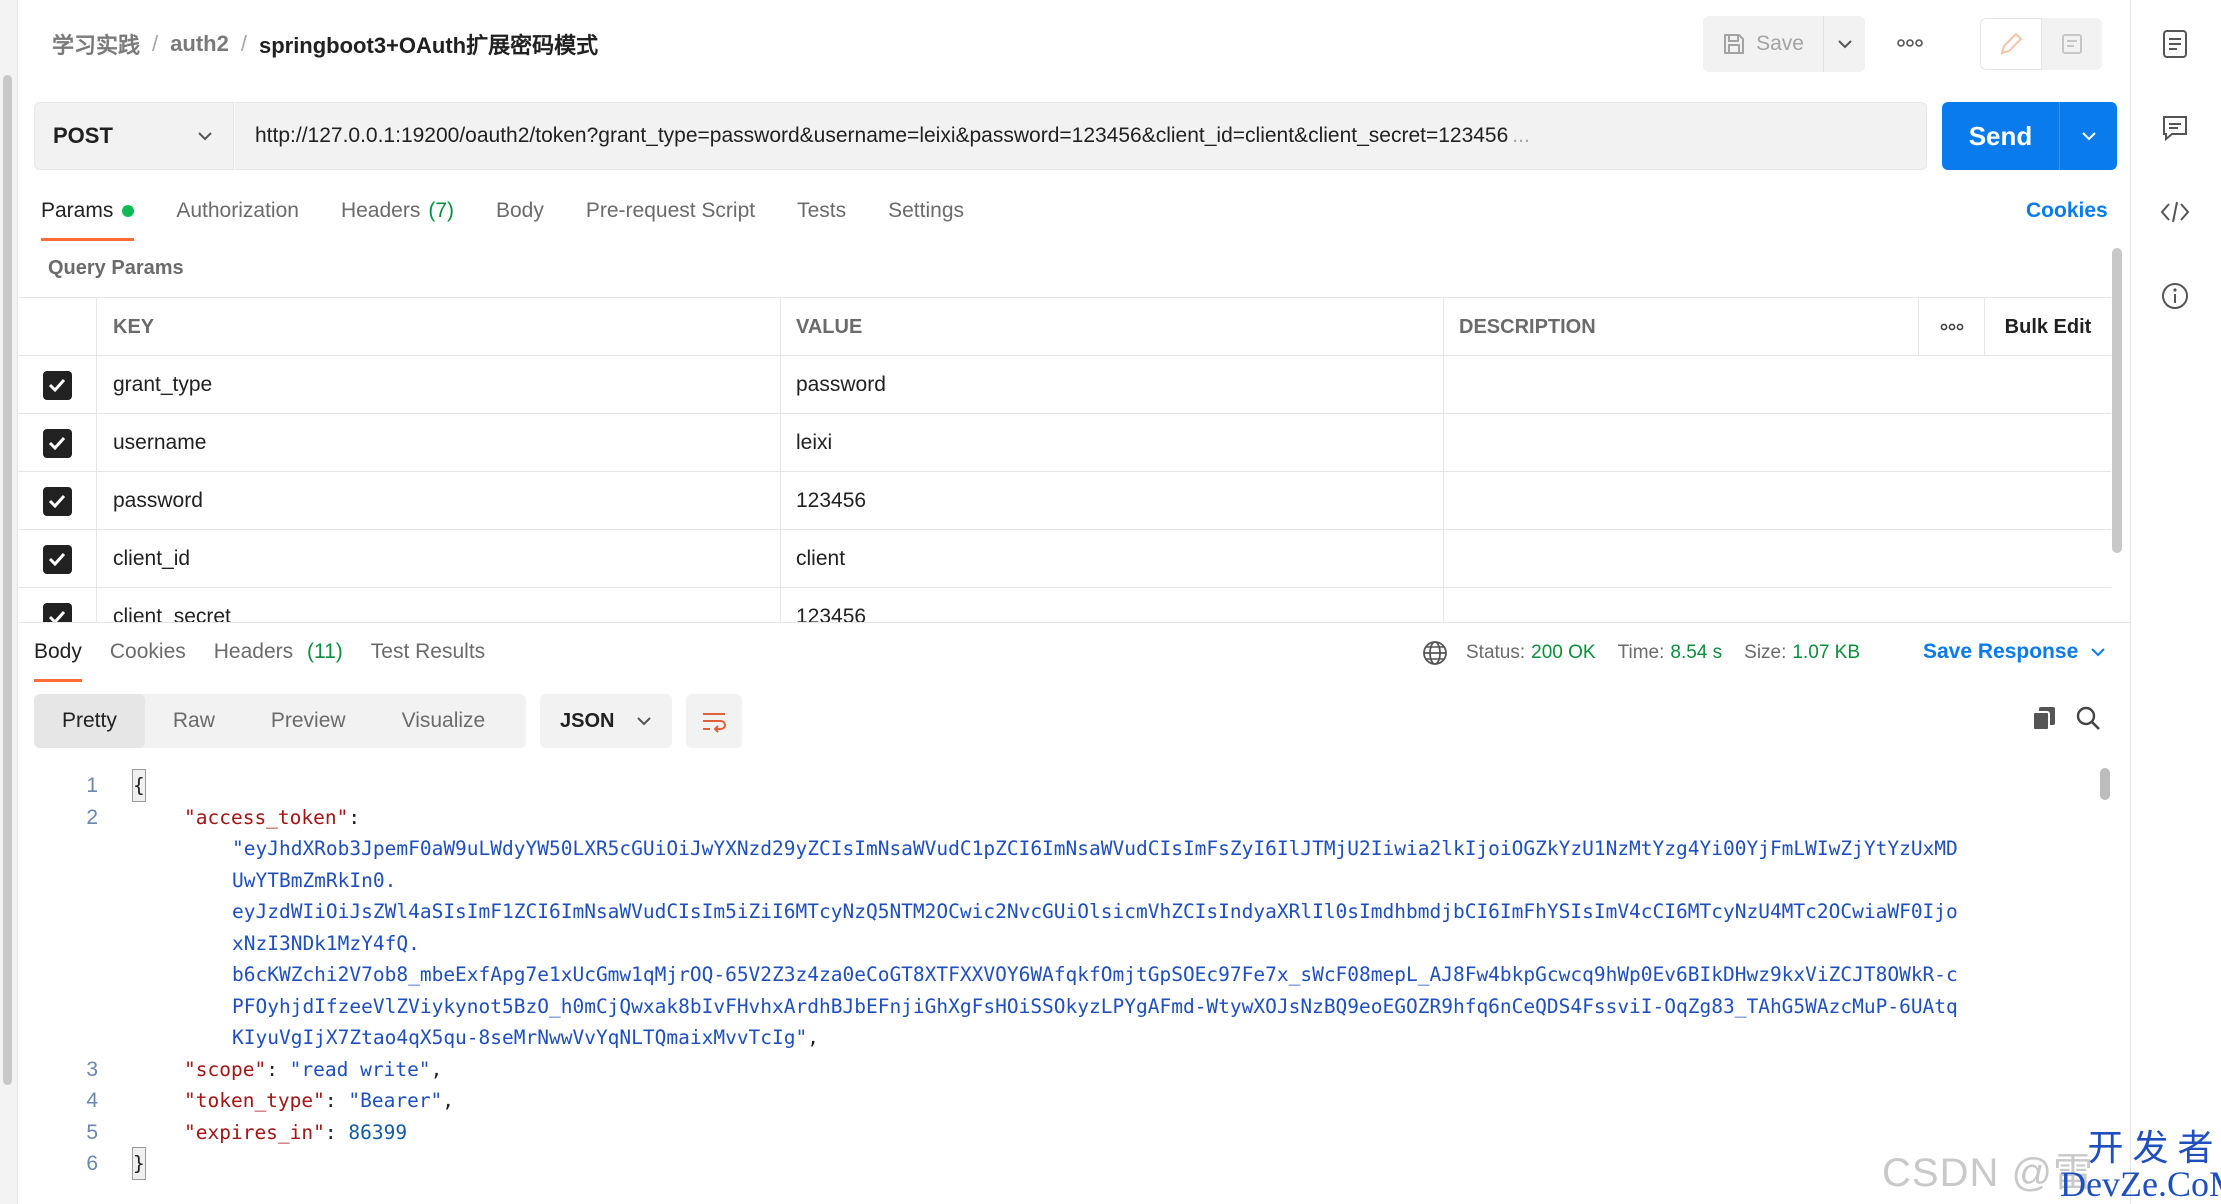  What do you see at coordinates (821, 211) in the screenshot?
I see `tab-tests: Tests` at bounding box center [821, 211].